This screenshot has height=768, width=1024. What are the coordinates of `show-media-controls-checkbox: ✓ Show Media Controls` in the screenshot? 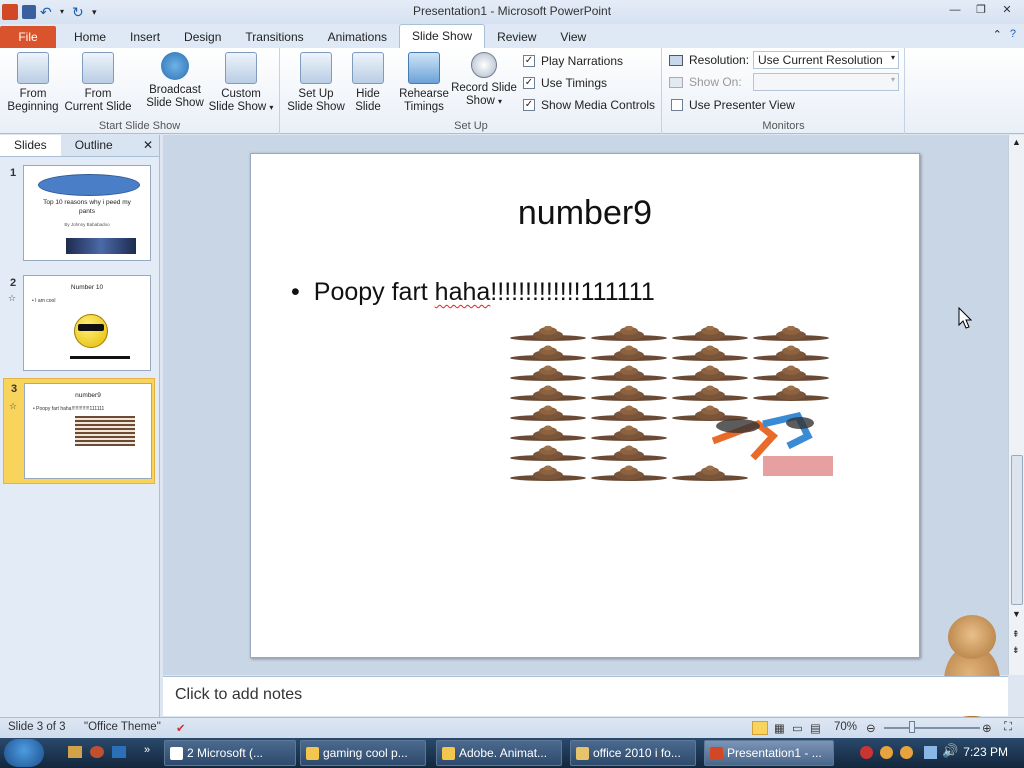 It's located at (589, 105).